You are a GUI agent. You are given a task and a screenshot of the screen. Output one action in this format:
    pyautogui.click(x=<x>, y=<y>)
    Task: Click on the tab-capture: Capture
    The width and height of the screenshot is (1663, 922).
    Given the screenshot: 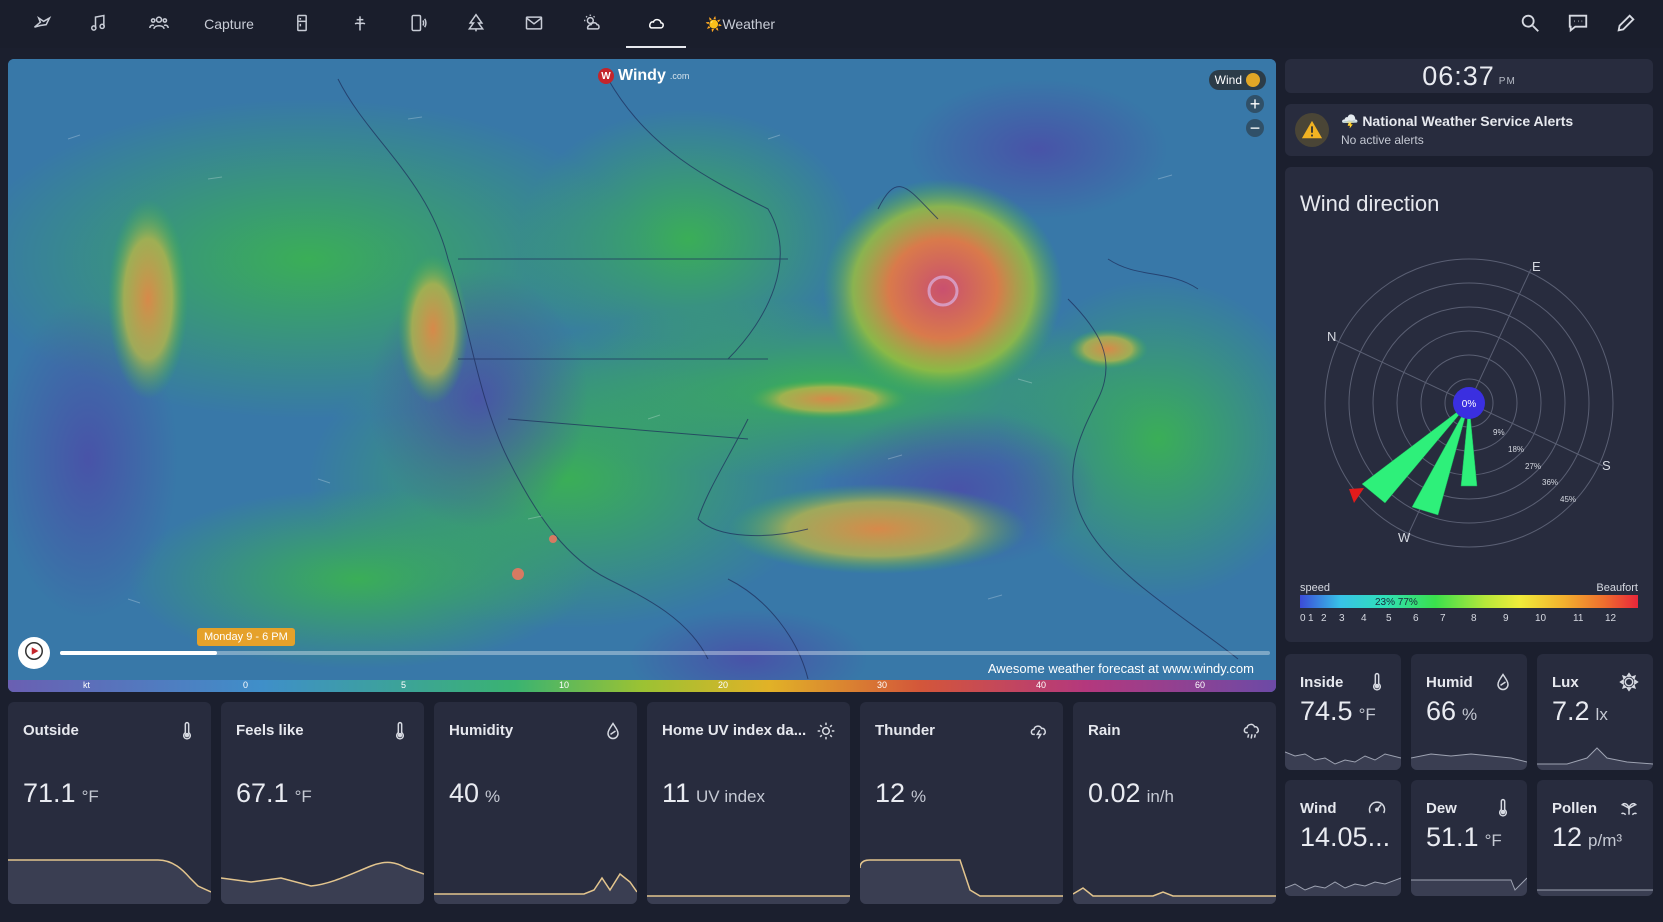 What is the action you would take?
    pyautogui.click(x=229, y=24)
    